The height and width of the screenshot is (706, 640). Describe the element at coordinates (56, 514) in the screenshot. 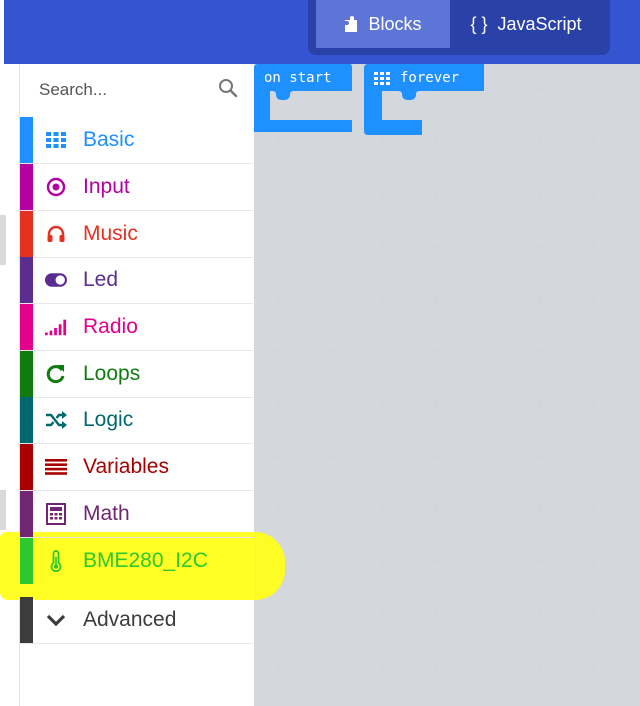

I see `calculator-icon` at that location.